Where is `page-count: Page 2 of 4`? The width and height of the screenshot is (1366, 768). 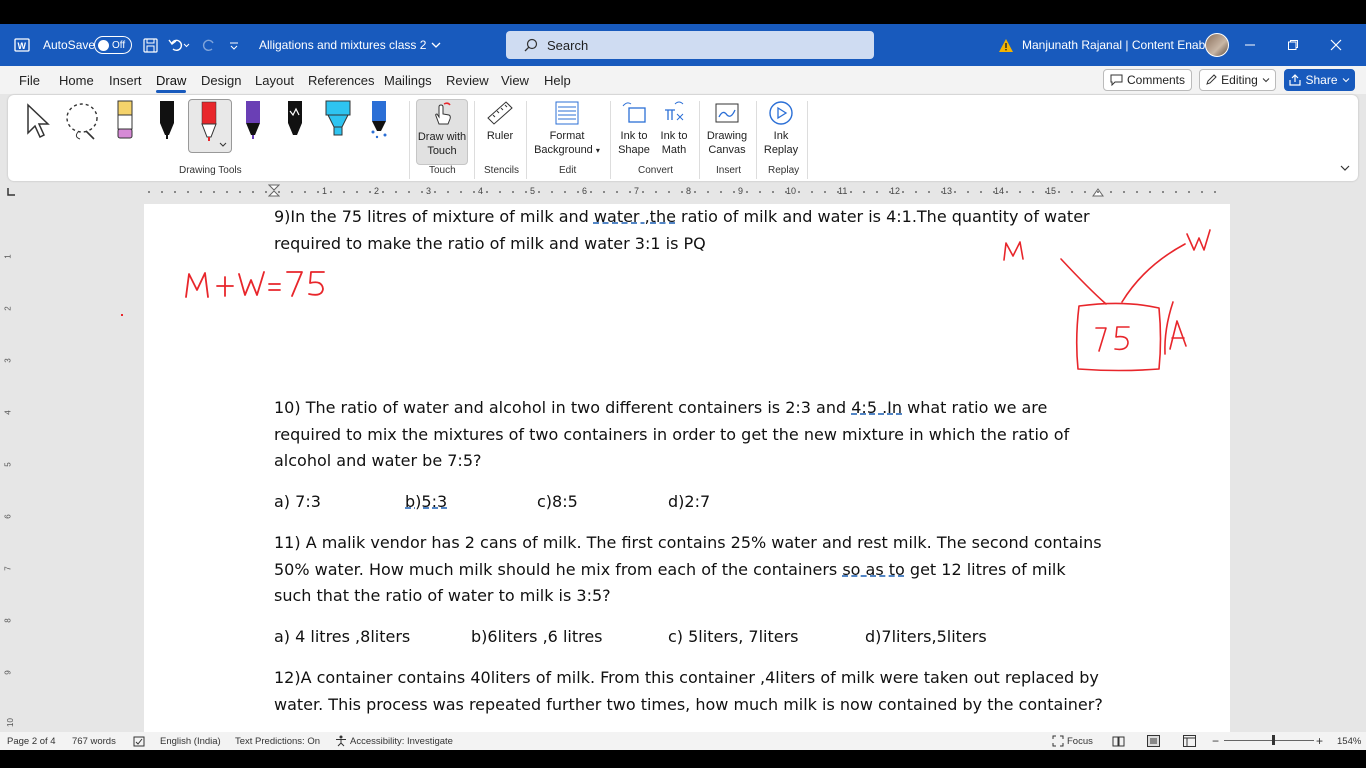 page-count: Page 2 of 4 is located at coordinates (31, 741).